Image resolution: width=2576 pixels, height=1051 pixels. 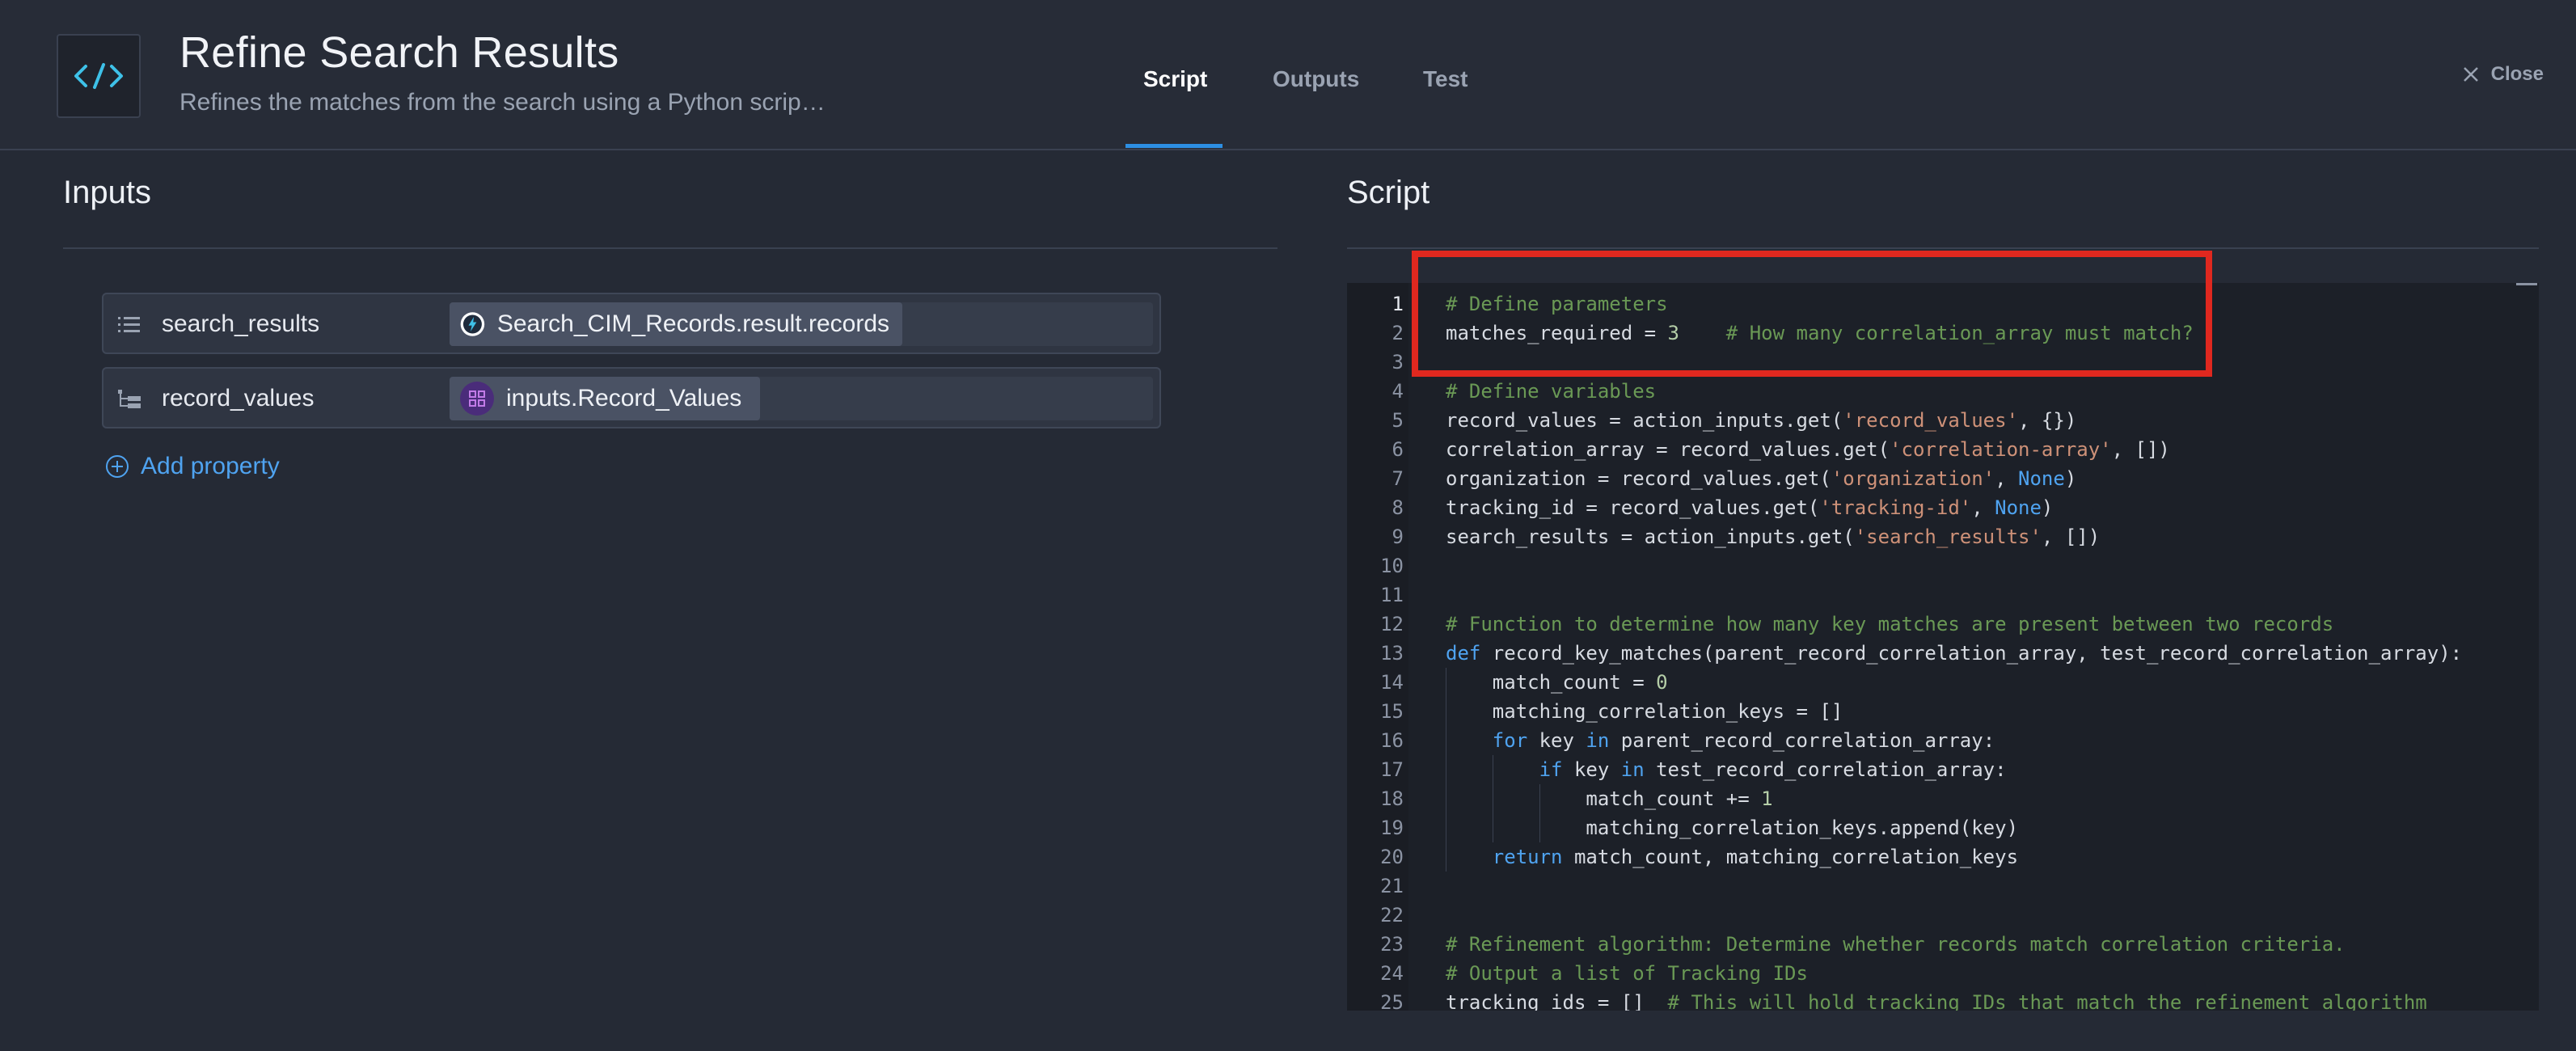 I want to click on tab-script: Script, so click(x=1175, y=79).